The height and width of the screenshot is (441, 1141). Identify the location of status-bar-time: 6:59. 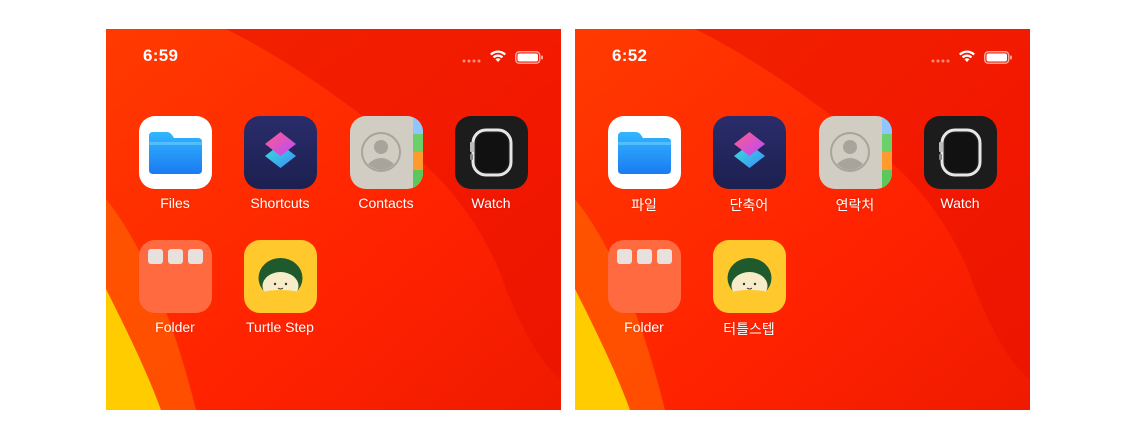
(161, 55).